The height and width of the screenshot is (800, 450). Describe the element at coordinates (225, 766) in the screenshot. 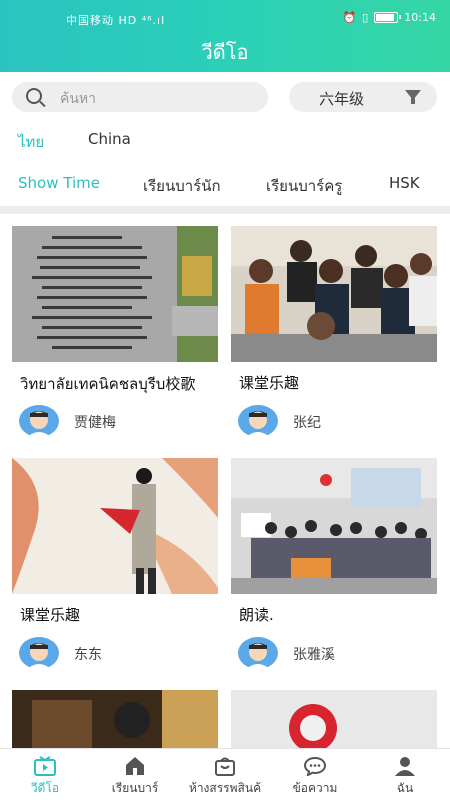

I see `shop-bag-icon` at that location.